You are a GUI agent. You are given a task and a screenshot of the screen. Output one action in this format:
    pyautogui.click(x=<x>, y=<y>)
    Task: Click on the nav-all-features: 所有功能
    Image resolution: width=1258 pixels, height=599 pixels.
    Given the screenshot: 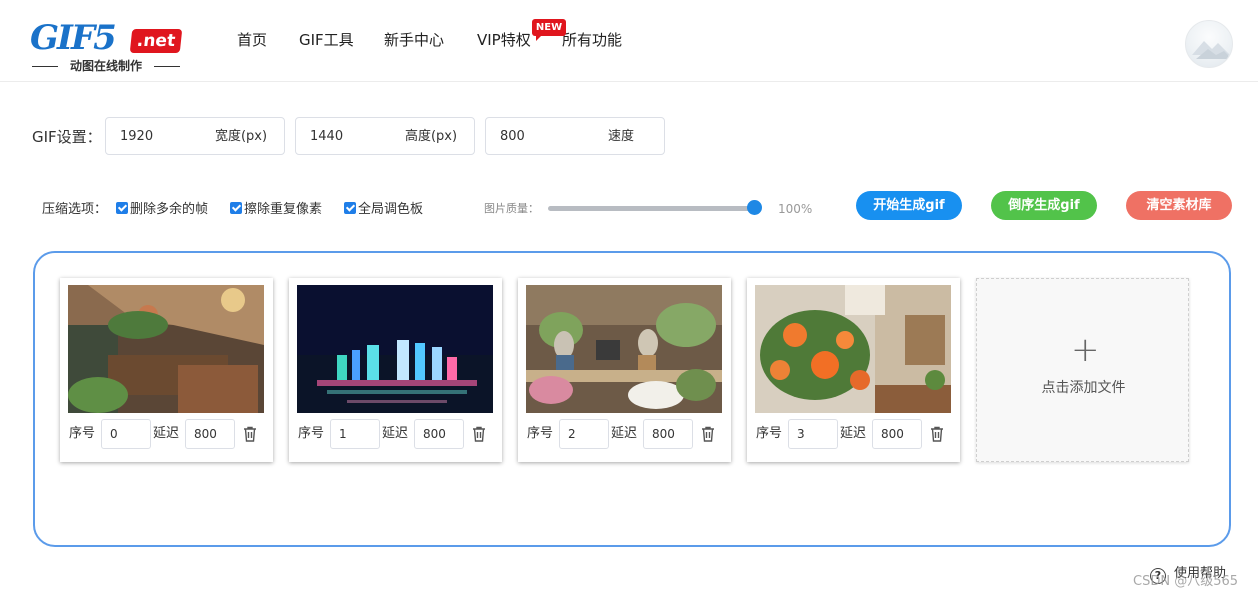 What is the action you would take?
    pyautogui.click(x=592, y=40)
    